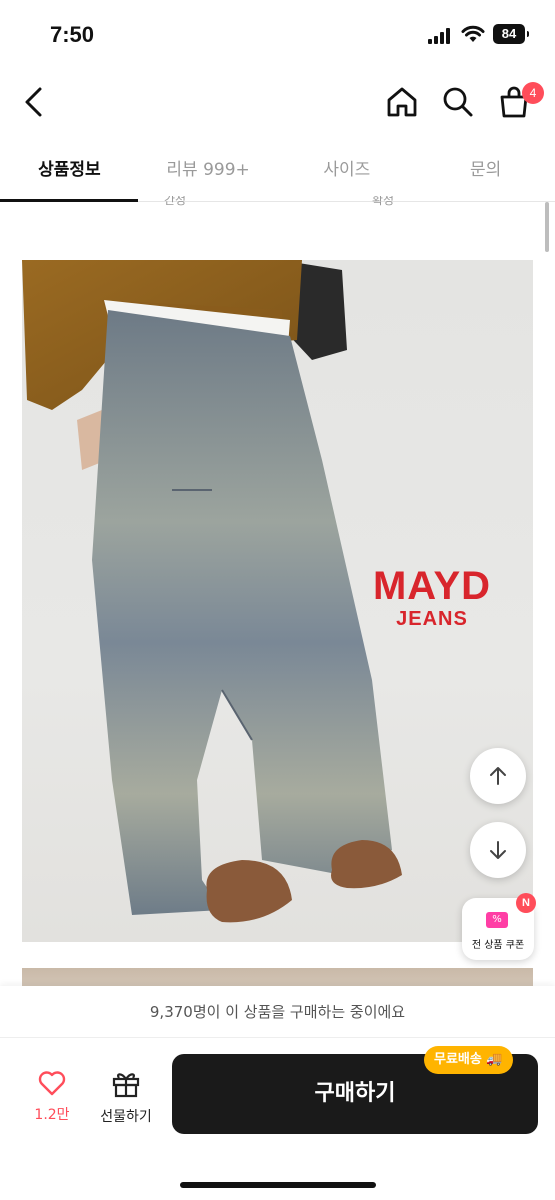 The height and width of the screenshot is (1200, 555). I want to click on back-button, so click(34, 102).